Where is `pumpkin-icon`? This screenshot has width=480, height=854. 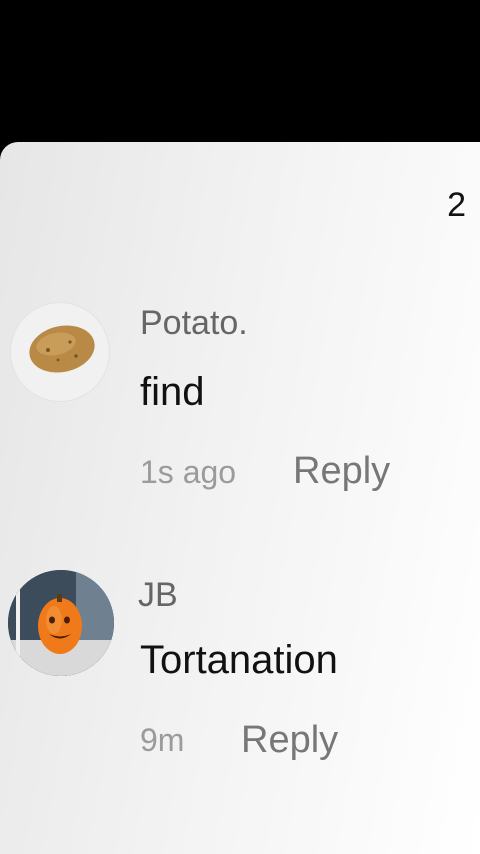
pumpkin-icon is located at coordinates (61, 623).